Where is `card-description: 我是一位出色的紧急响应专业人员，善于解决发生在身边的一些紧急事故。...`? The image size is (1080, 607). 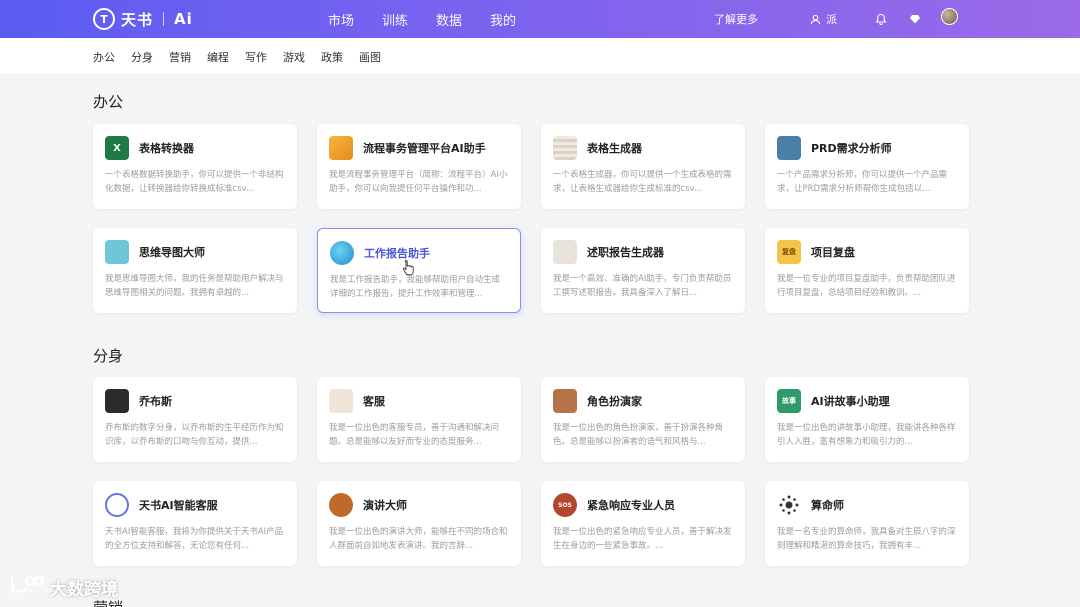
card-description: 我是一位出色的紧急响应专业人员，善于解决发生在身边的一些紧急事故。... is located at coordinates (642, 539).